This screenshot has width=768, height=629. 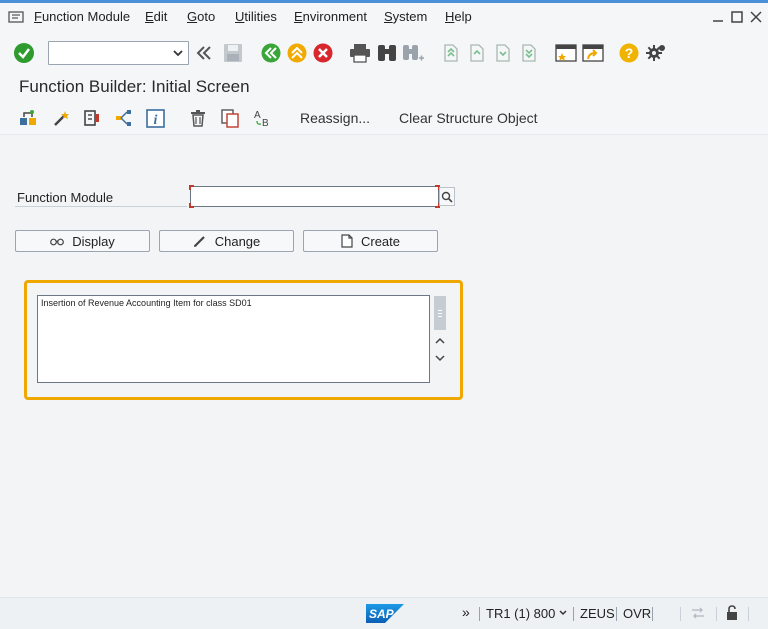 I want to click on minimize-icon, so click(x=718, y=17).